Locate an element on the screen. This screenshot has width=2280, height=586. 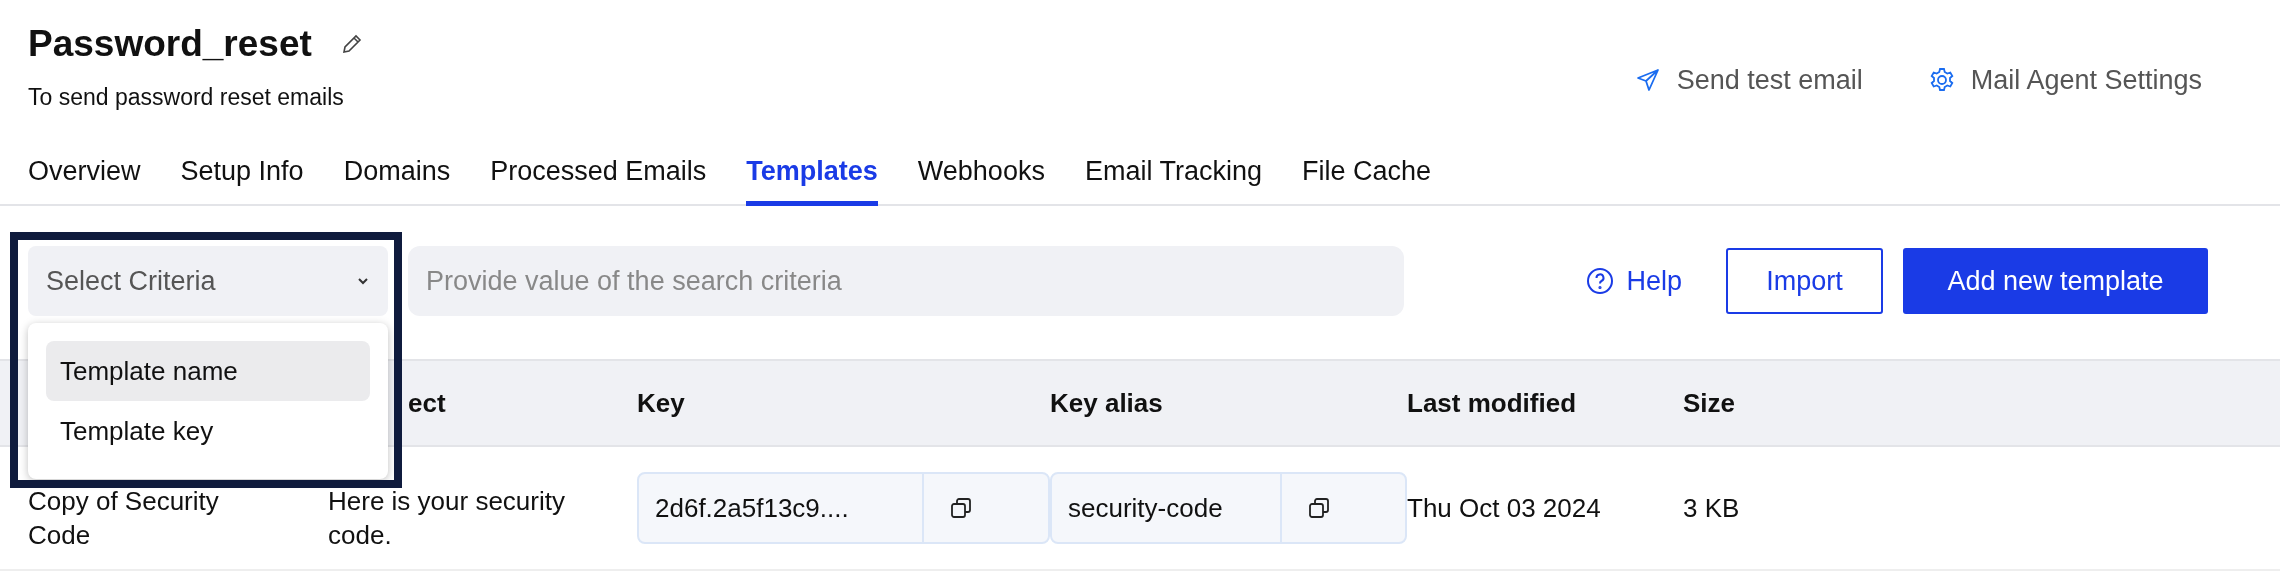
column-header: Key alias is located at coordinates (1106, 402).